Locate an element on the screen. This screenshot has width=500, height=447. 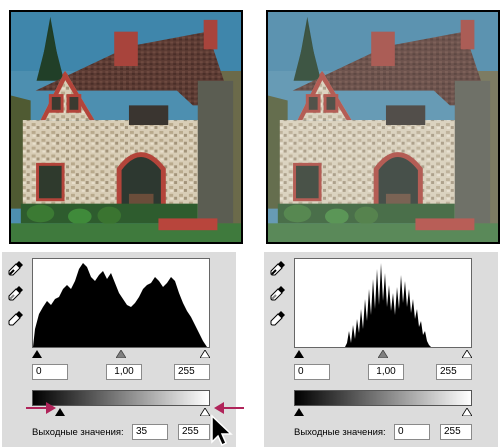
output-slider-left is located at coordinates (121, 412).